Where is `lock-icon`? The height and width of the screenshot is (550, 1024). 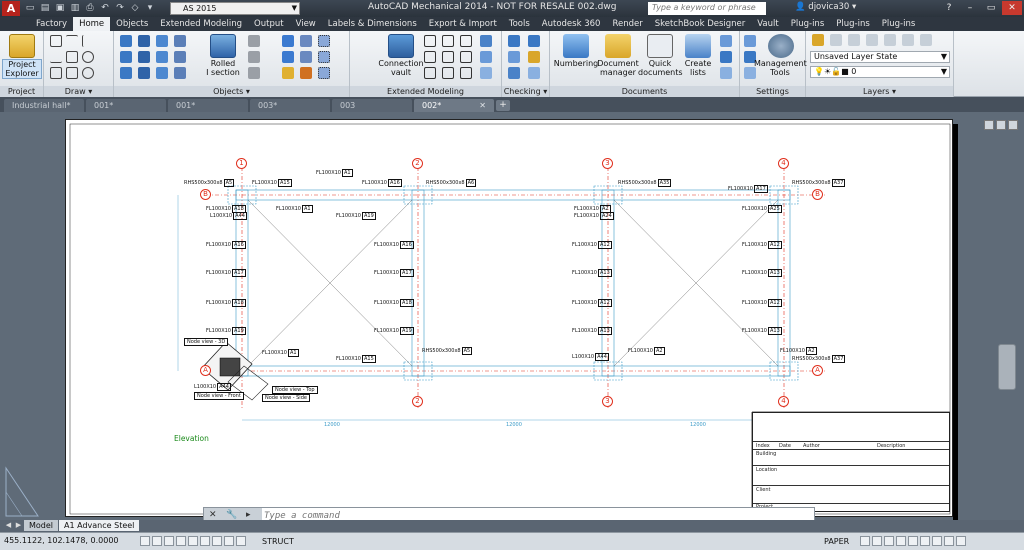
lock-icon is located at coordinates (925, 541).